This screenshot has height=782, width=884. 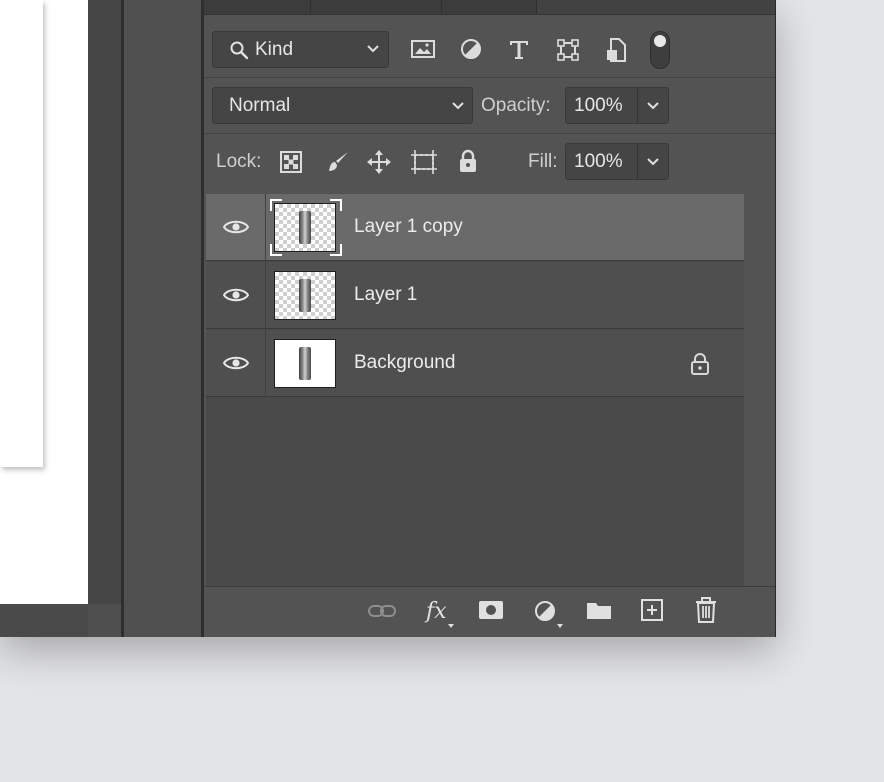 What do you see at coordinates (706, 610) in the screenshot?
I see `delete-layer-icon` at bounding box center [706, 610].